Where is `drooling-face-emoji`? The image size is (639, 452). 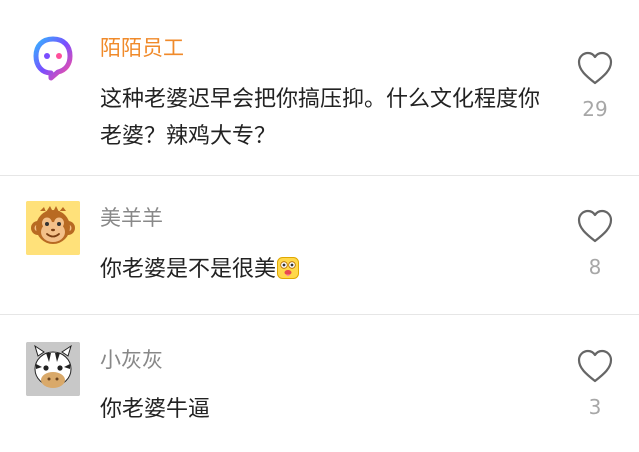 drooling-face-emoji is located at coordinates (288, 268).